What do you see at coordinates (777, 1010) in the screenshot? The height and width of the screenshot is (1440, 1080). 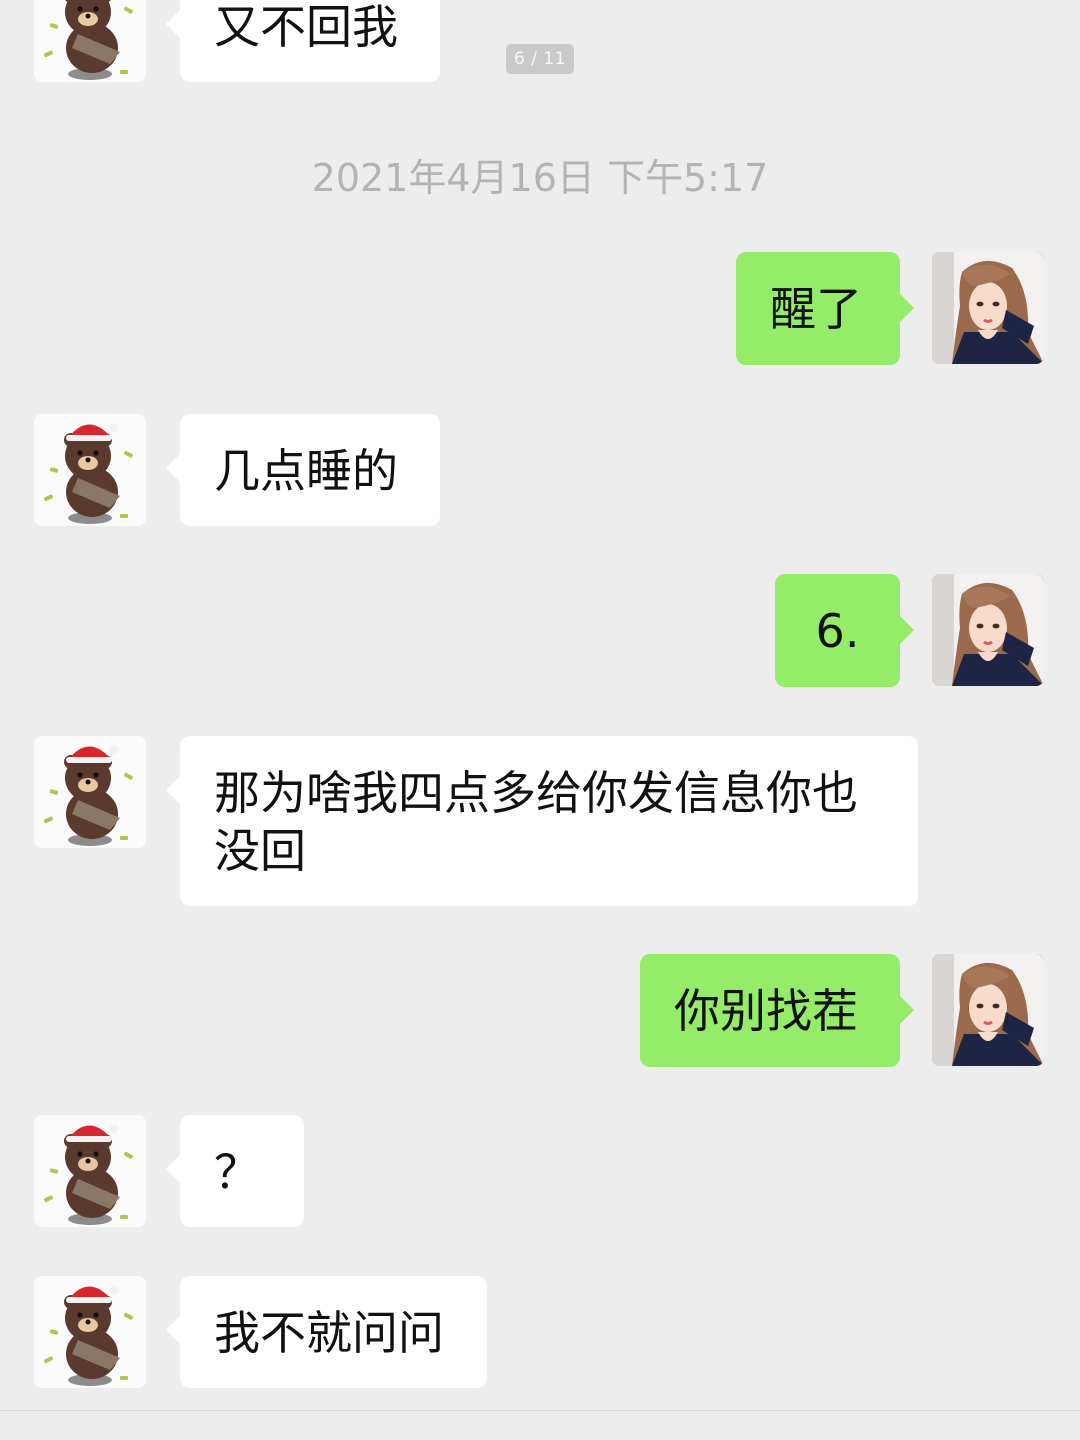 I see `outgoing-message-bubble: 你别找茬` at bounding box center [777, 1010].